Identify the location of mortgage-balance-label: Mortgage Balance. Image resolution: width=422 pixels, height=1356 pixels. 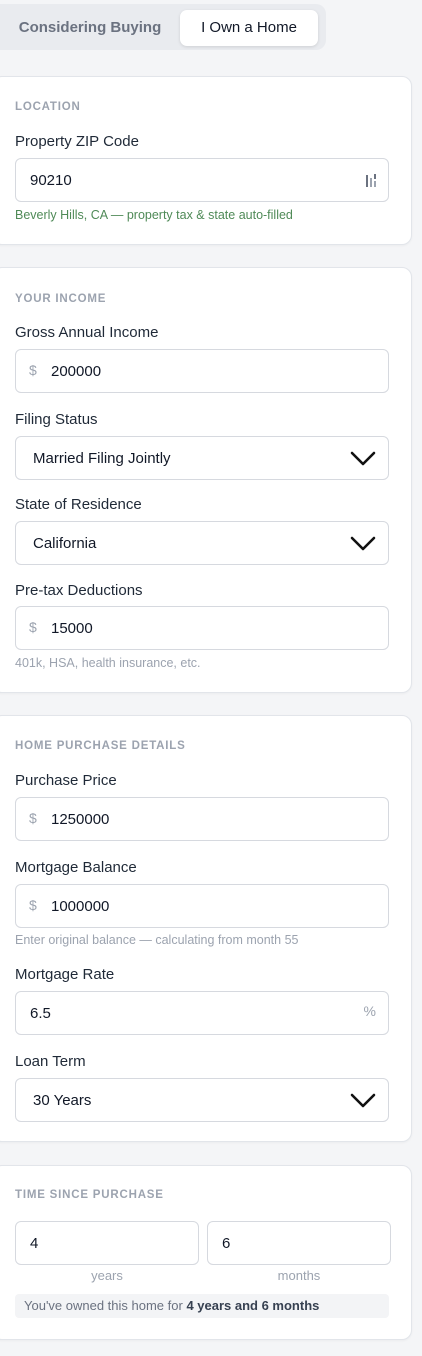
(76, 867).